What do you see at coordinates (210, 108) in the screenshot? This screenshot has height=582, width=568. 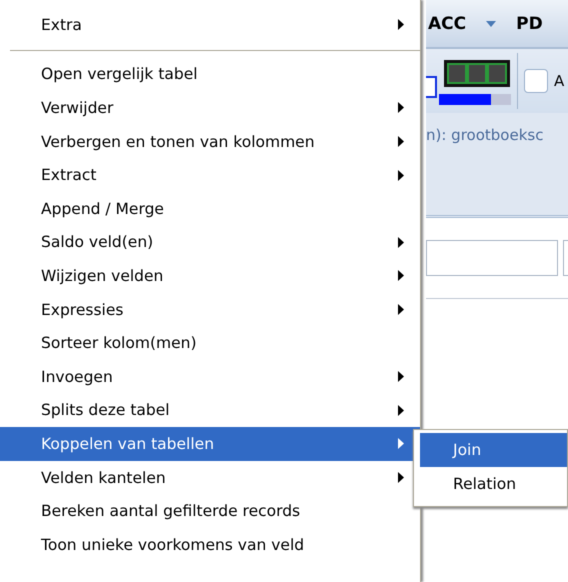 I see `menu-item: Verwijder` at bounding box center [210, 108].